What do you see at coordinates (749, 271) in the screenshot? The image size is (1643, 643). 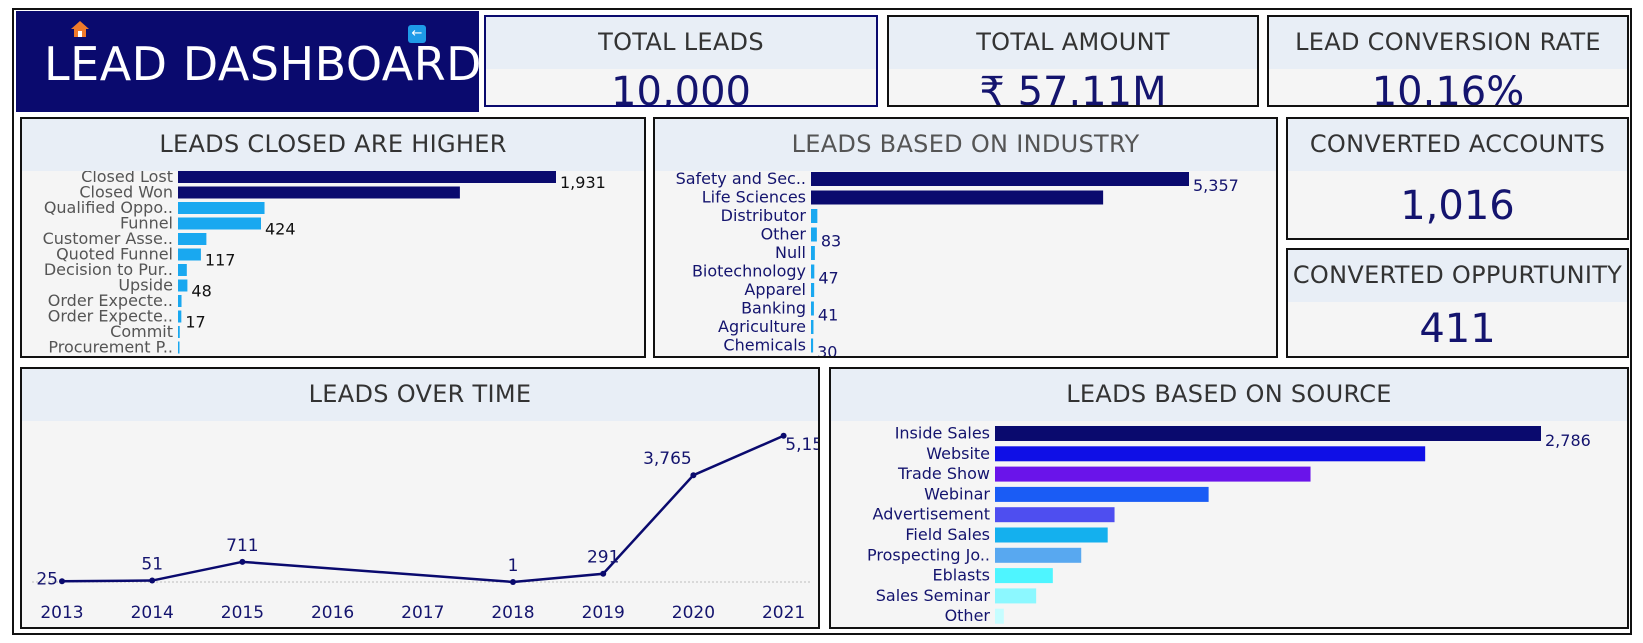 I see `category-label: Biotechnology` at bounding box center [749, 271].